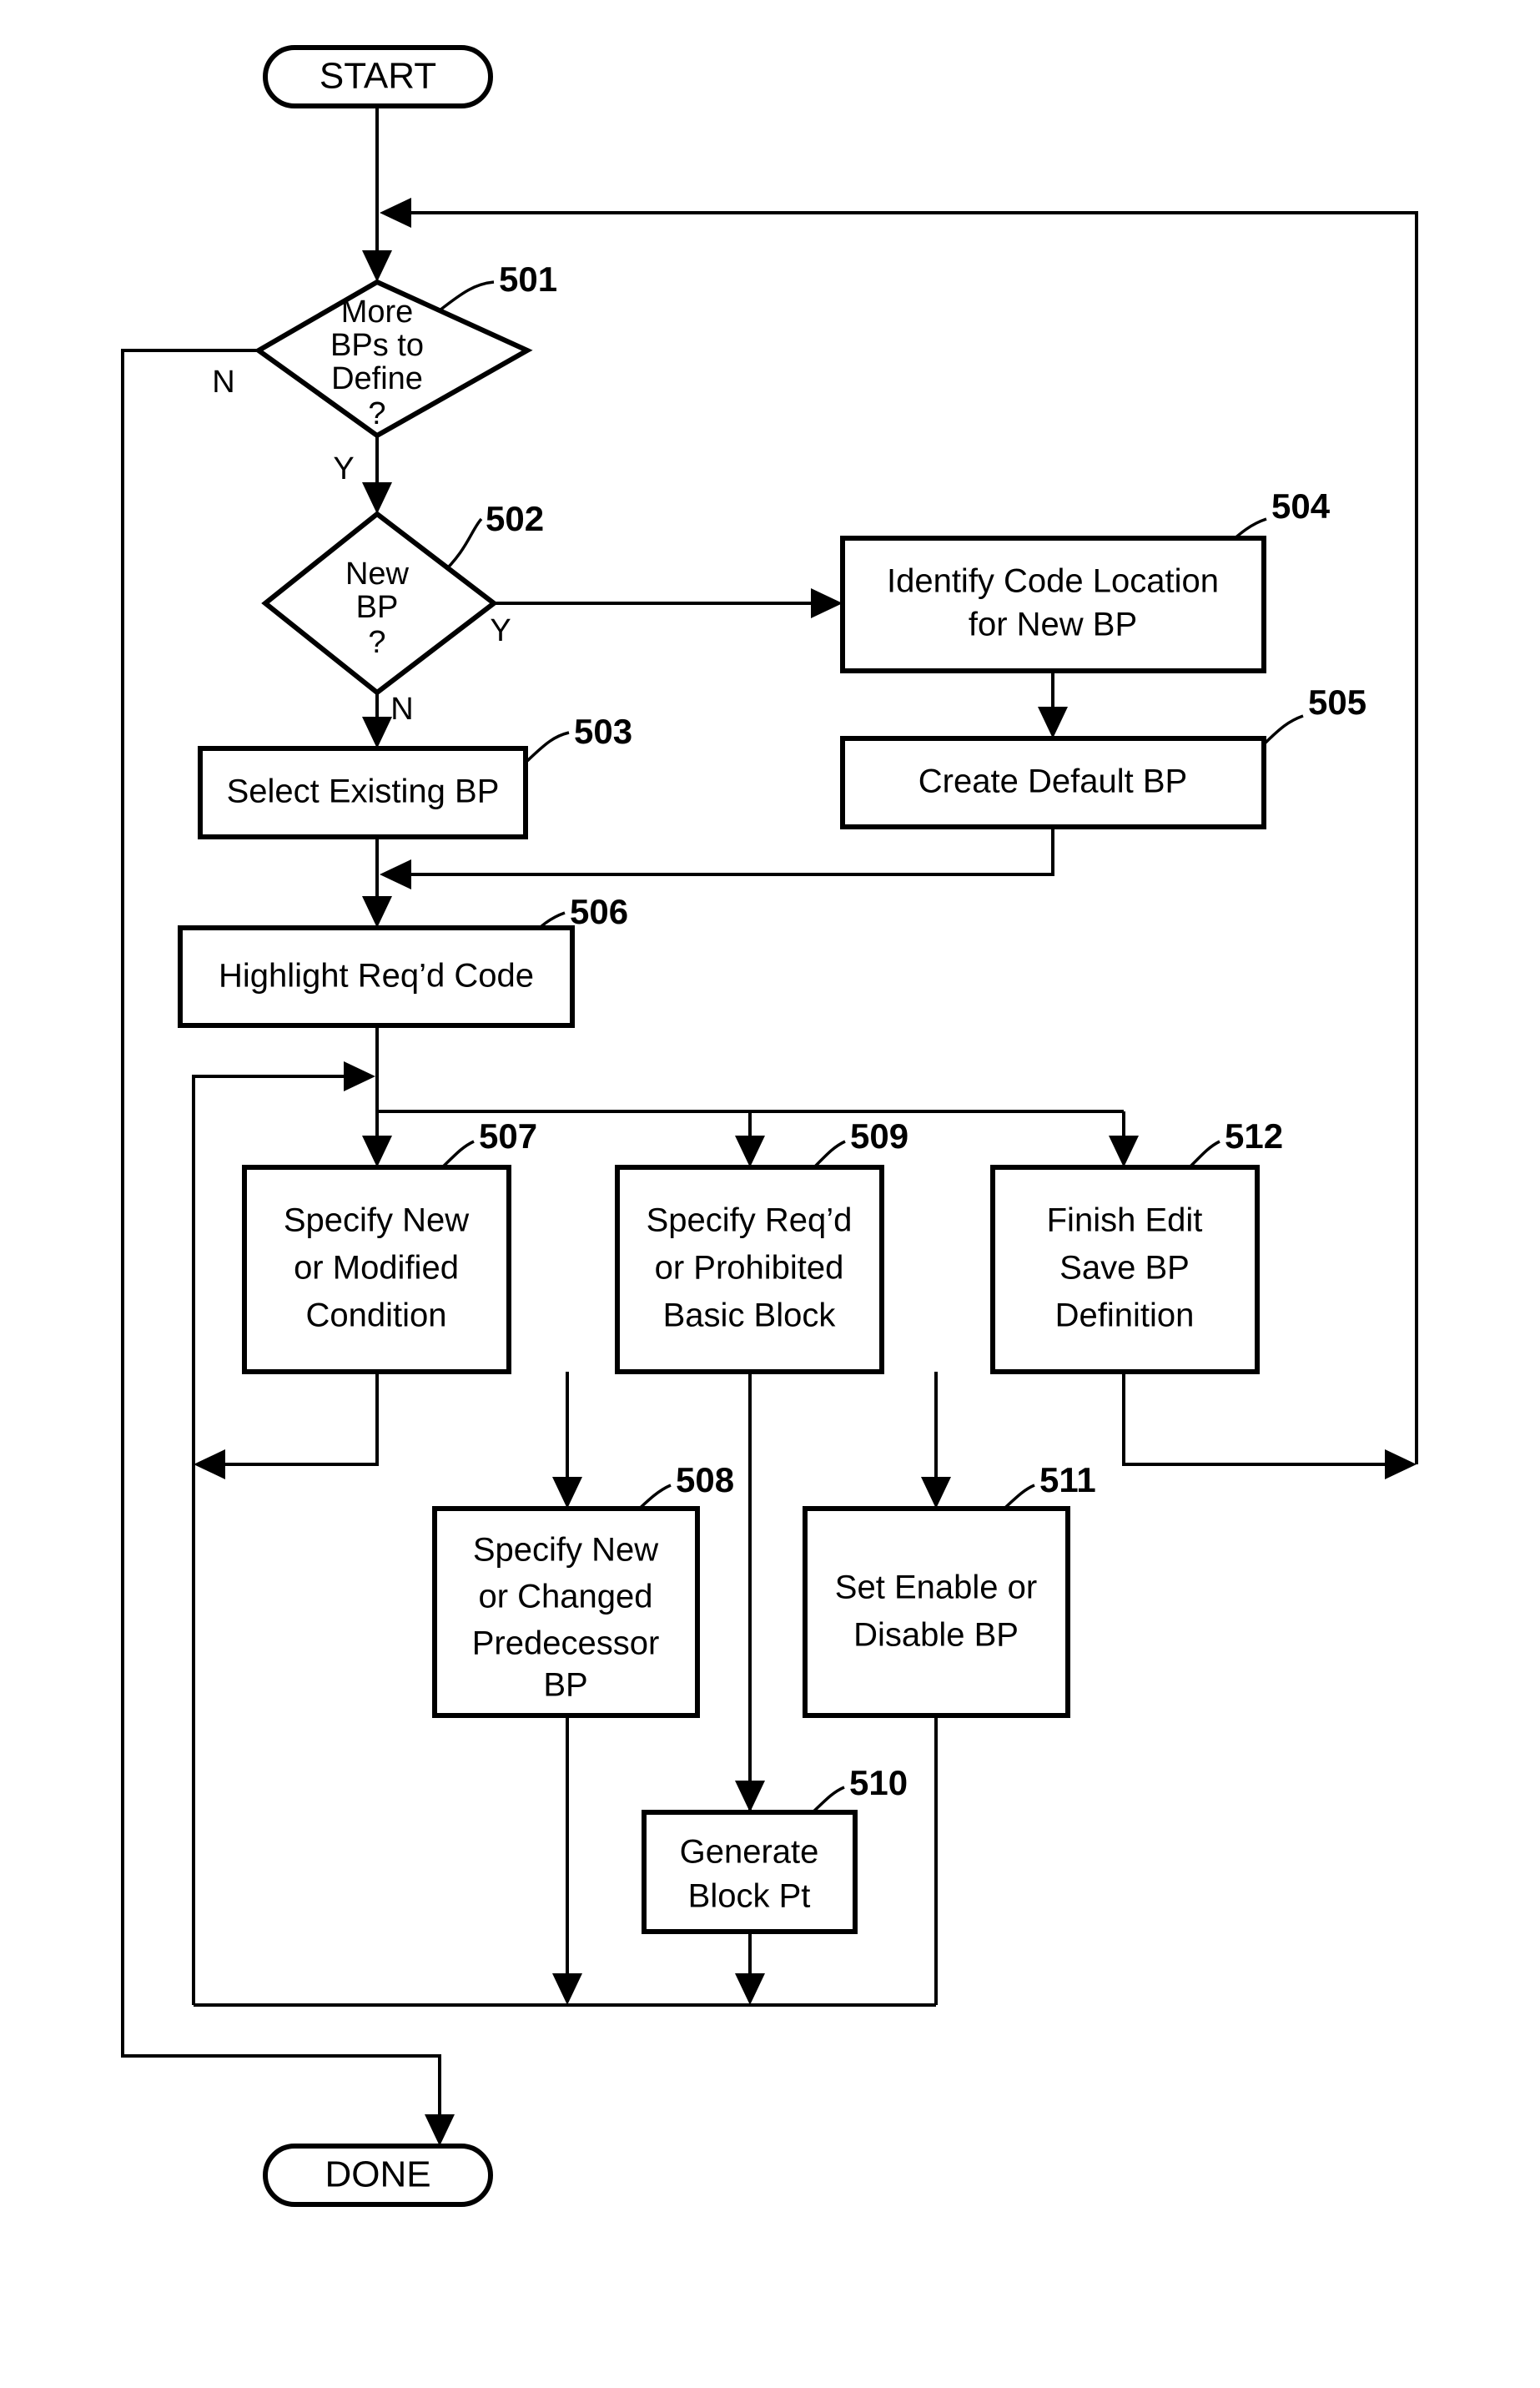 This screenshot has width=1540, height=2388. I want to click on node-504-process: Identify Code Location for New BP 504, so click(1085, 580).